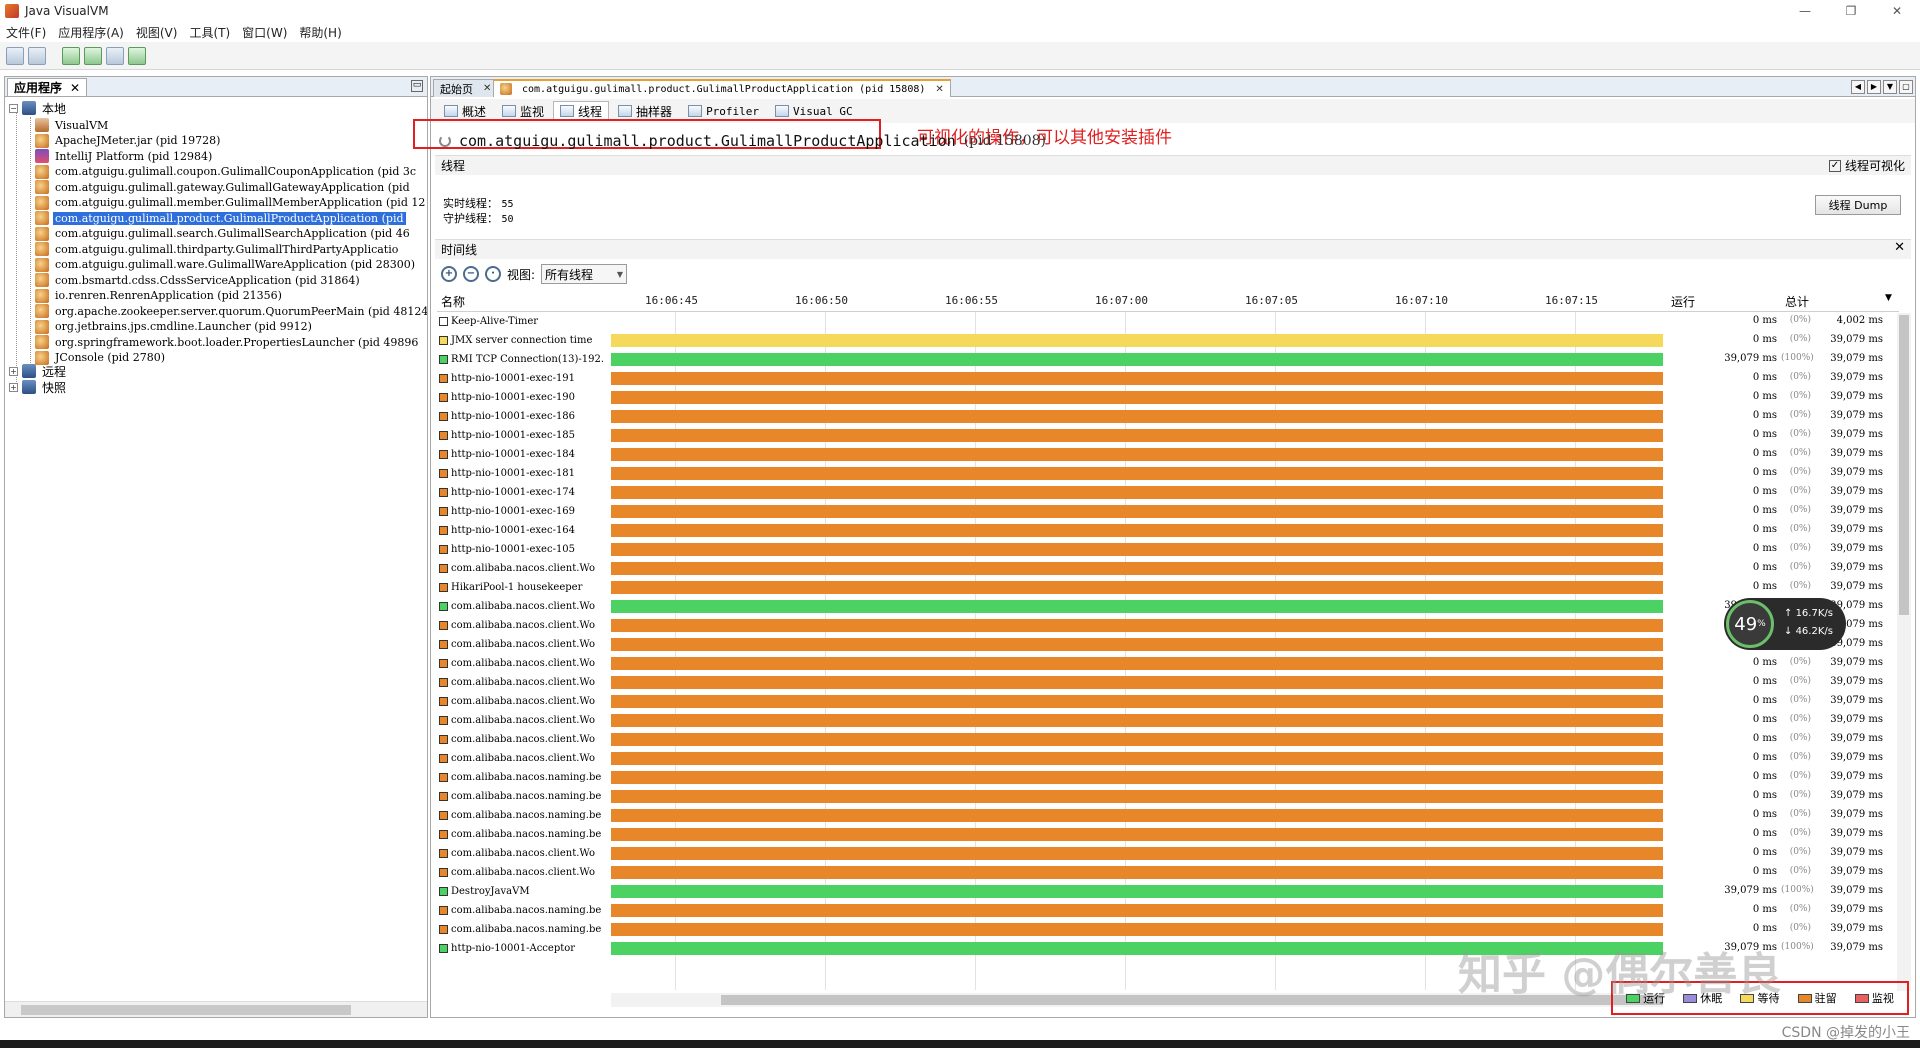 This screenshot has height=1048, width=1920. What do you see at coordinates (1888, 298) in the screenshot?
I see `column-menu-icon: ▼` at bounding box center [1888, 298].